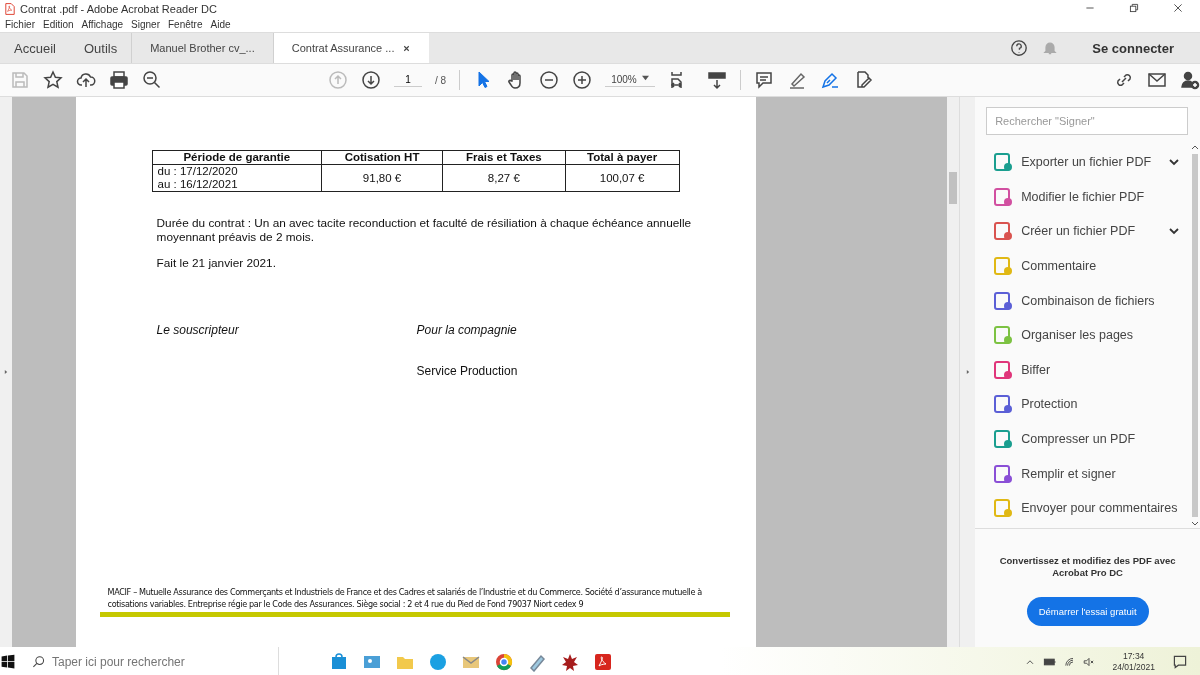 This screenshot has height=675, width=1200. Describe the element at coordinates (1082, 300) in the screenshot. I see `tool-item: Combinaison de fichiers` at that location.